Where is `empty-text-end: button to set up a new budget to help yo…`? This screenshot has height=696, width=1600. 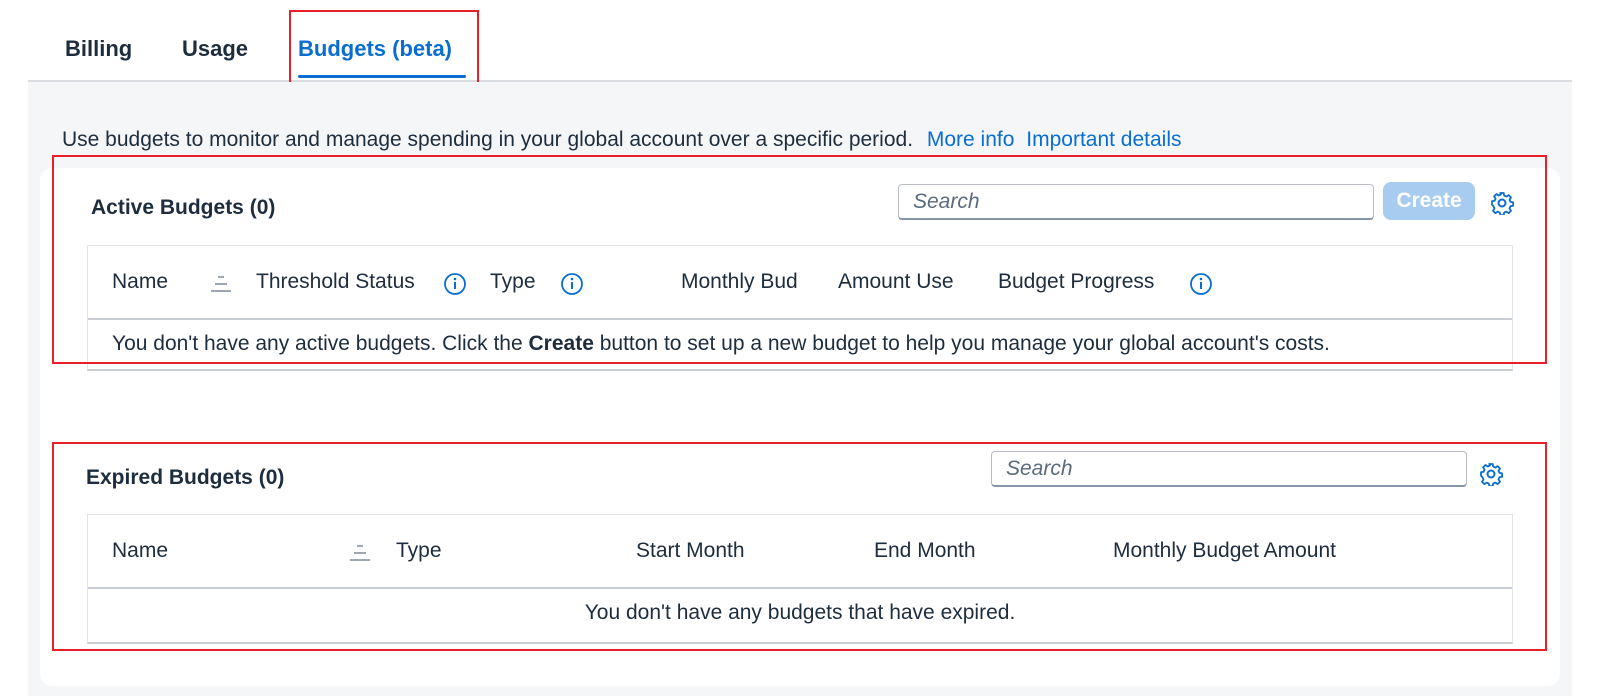 empty-text-end: button to set up a new budget to help yo… is located at coordinates (961, 343).